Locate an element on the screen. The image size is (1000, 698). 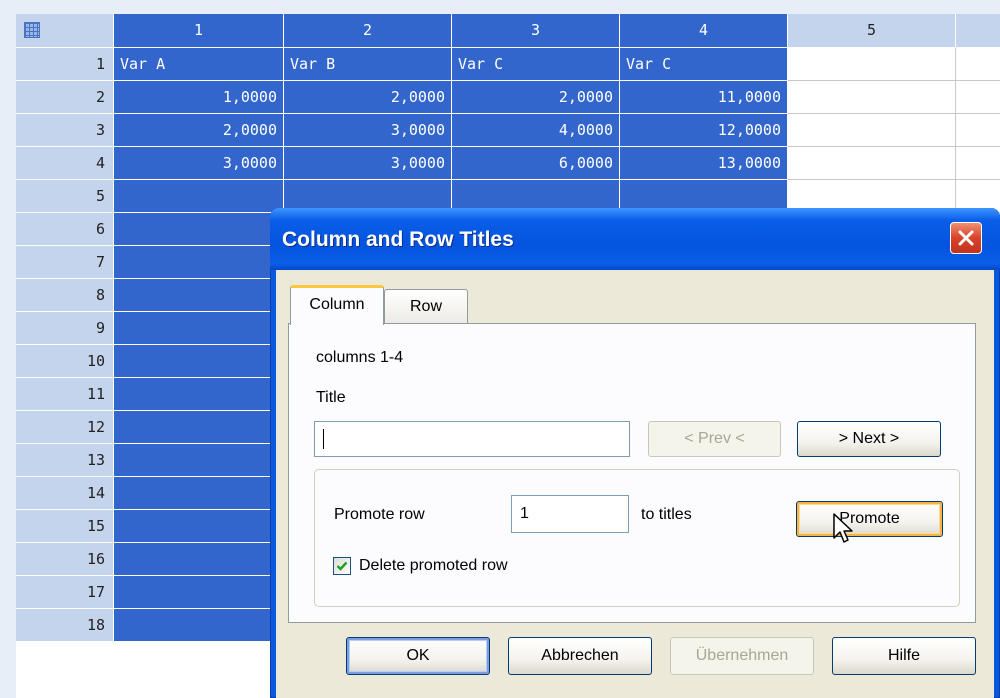
title-label: Title is located at coordinates (331, 397).